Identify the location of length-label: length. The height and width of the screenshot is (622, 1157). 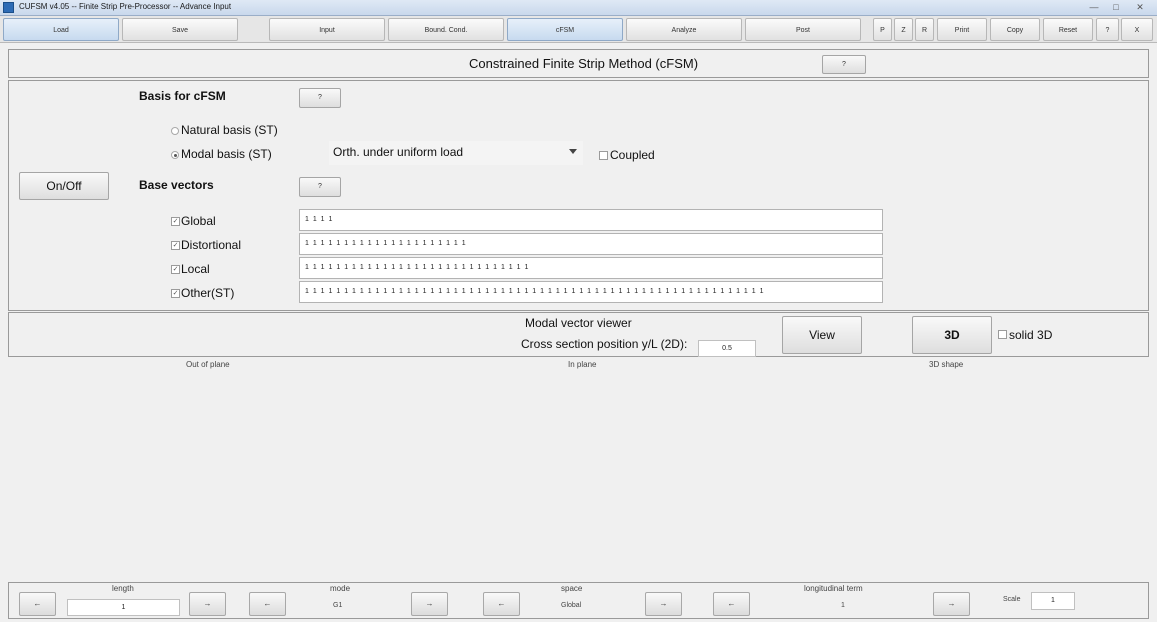
(123, 588).